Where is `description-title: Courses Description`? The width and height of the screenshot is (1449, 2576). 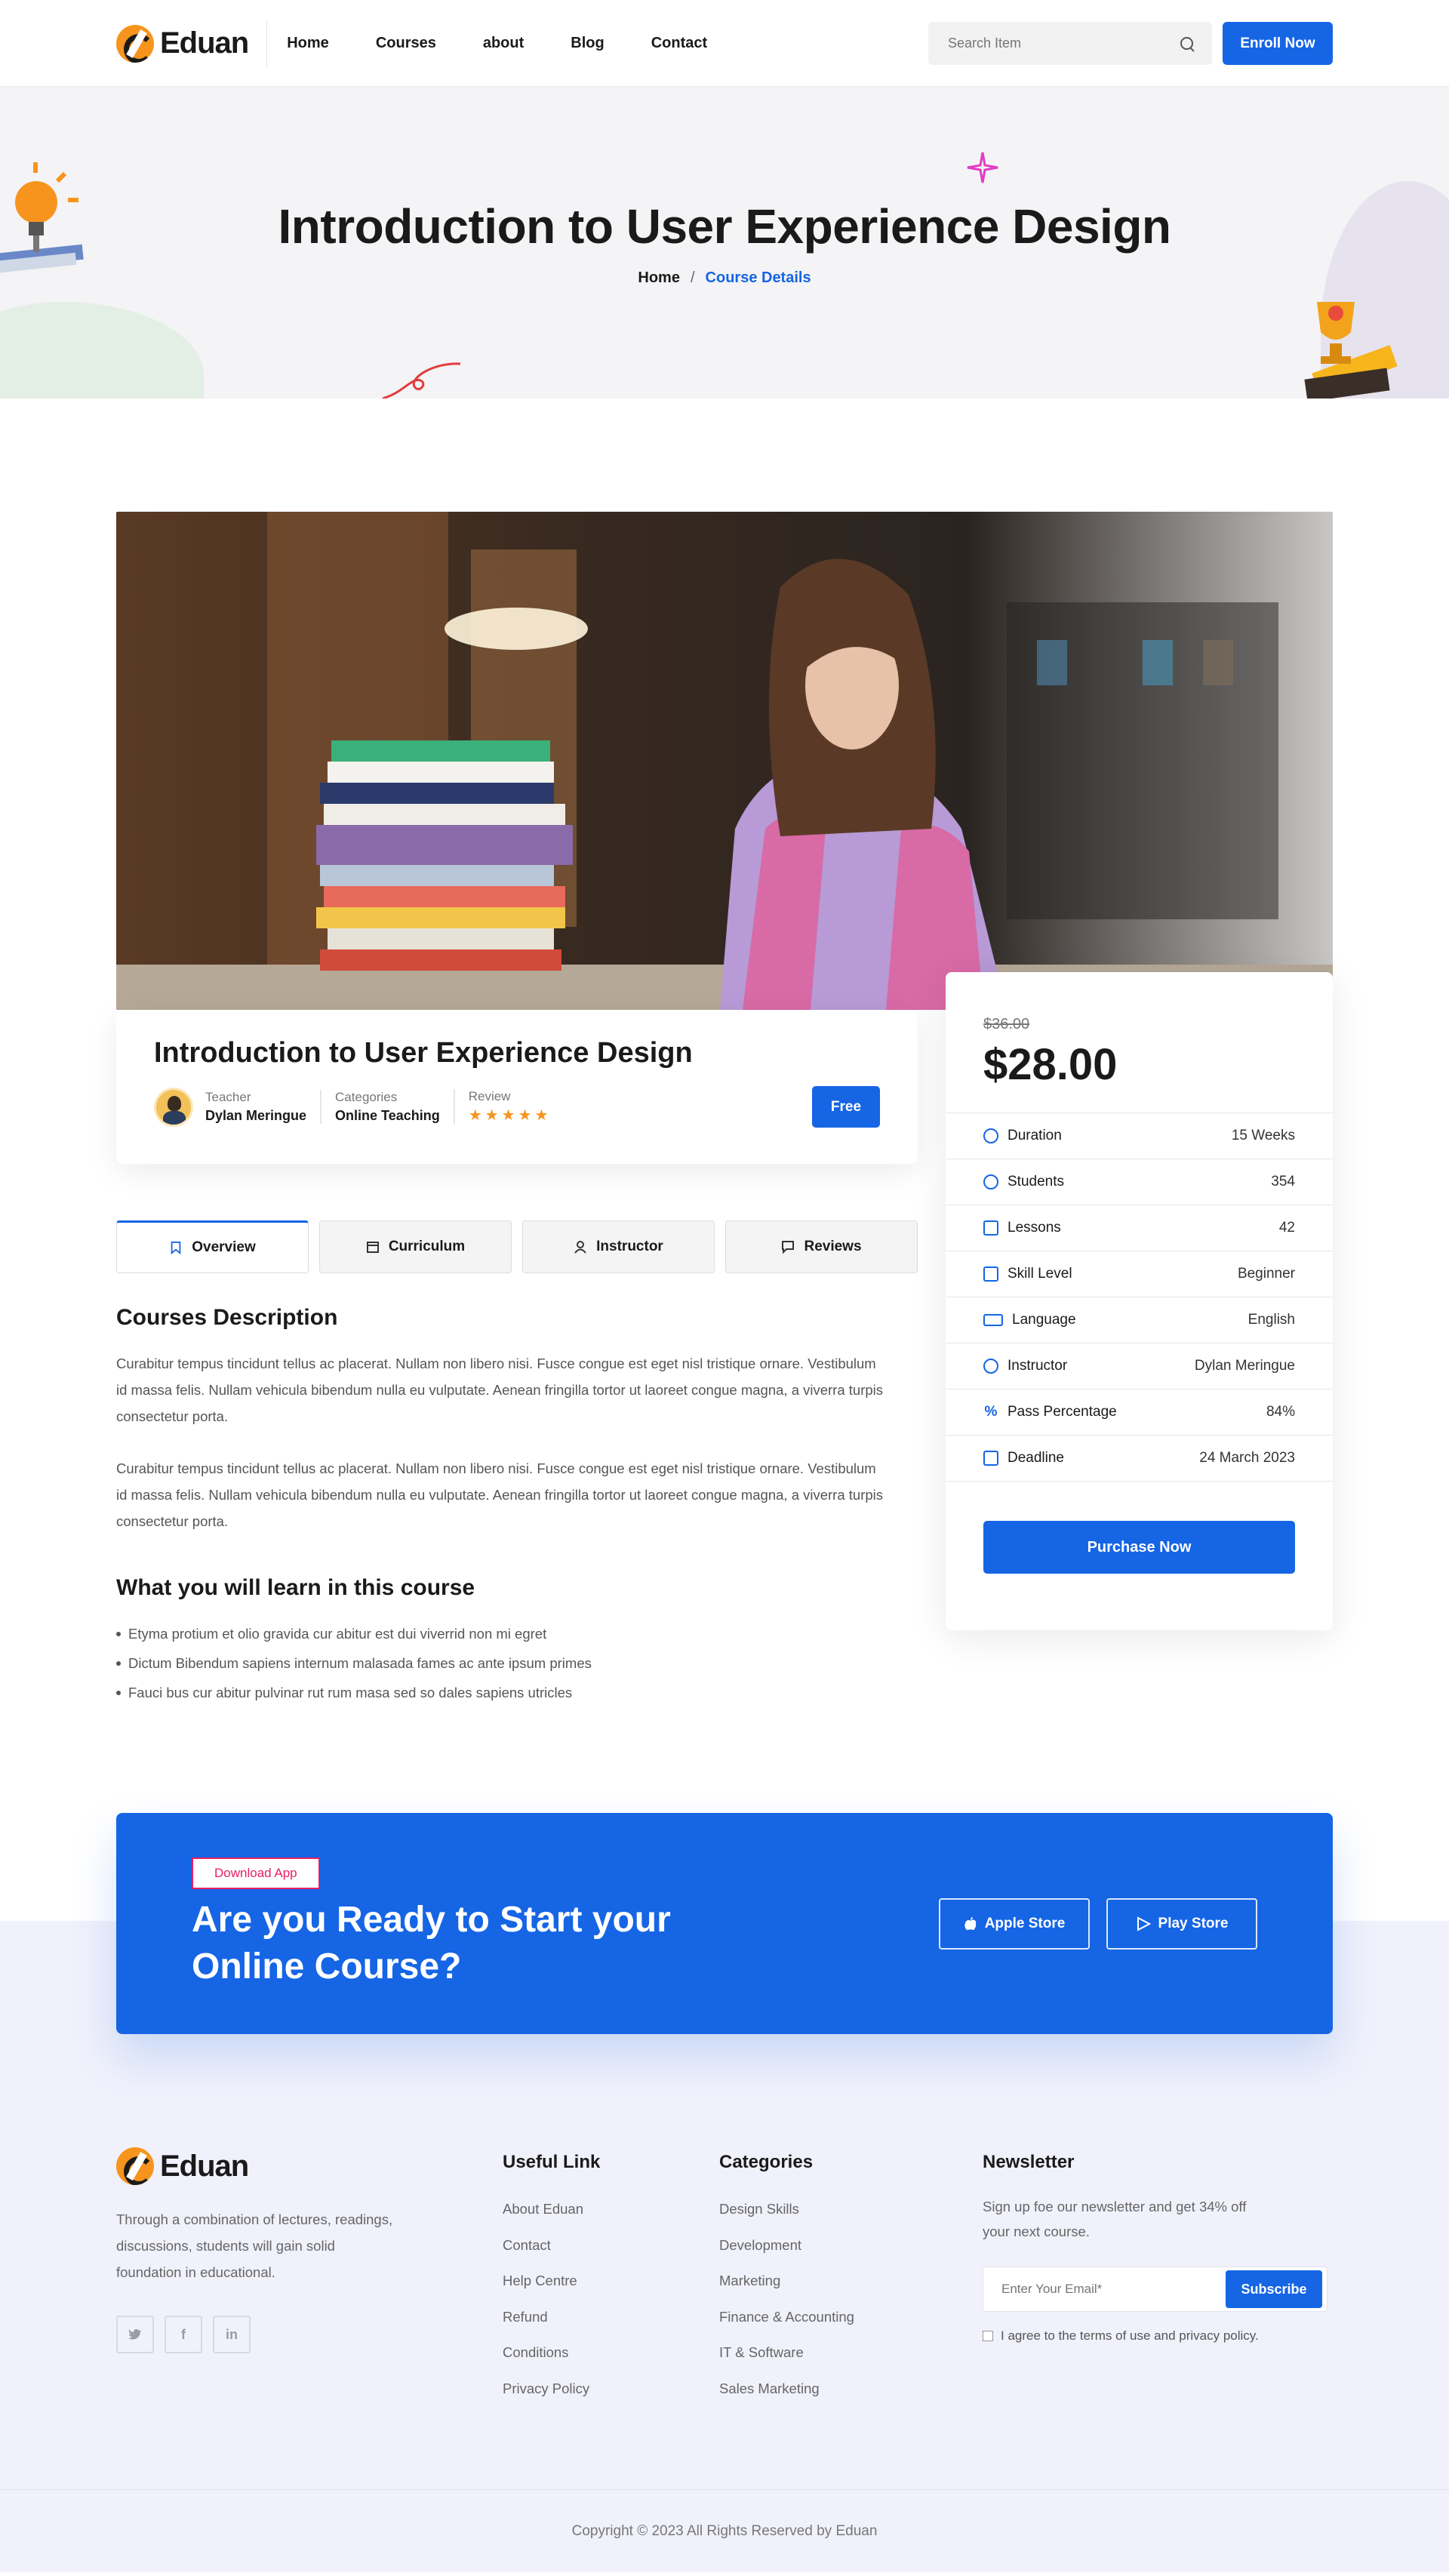 description-title: Courses Description is located at coordinates (227, 1317).